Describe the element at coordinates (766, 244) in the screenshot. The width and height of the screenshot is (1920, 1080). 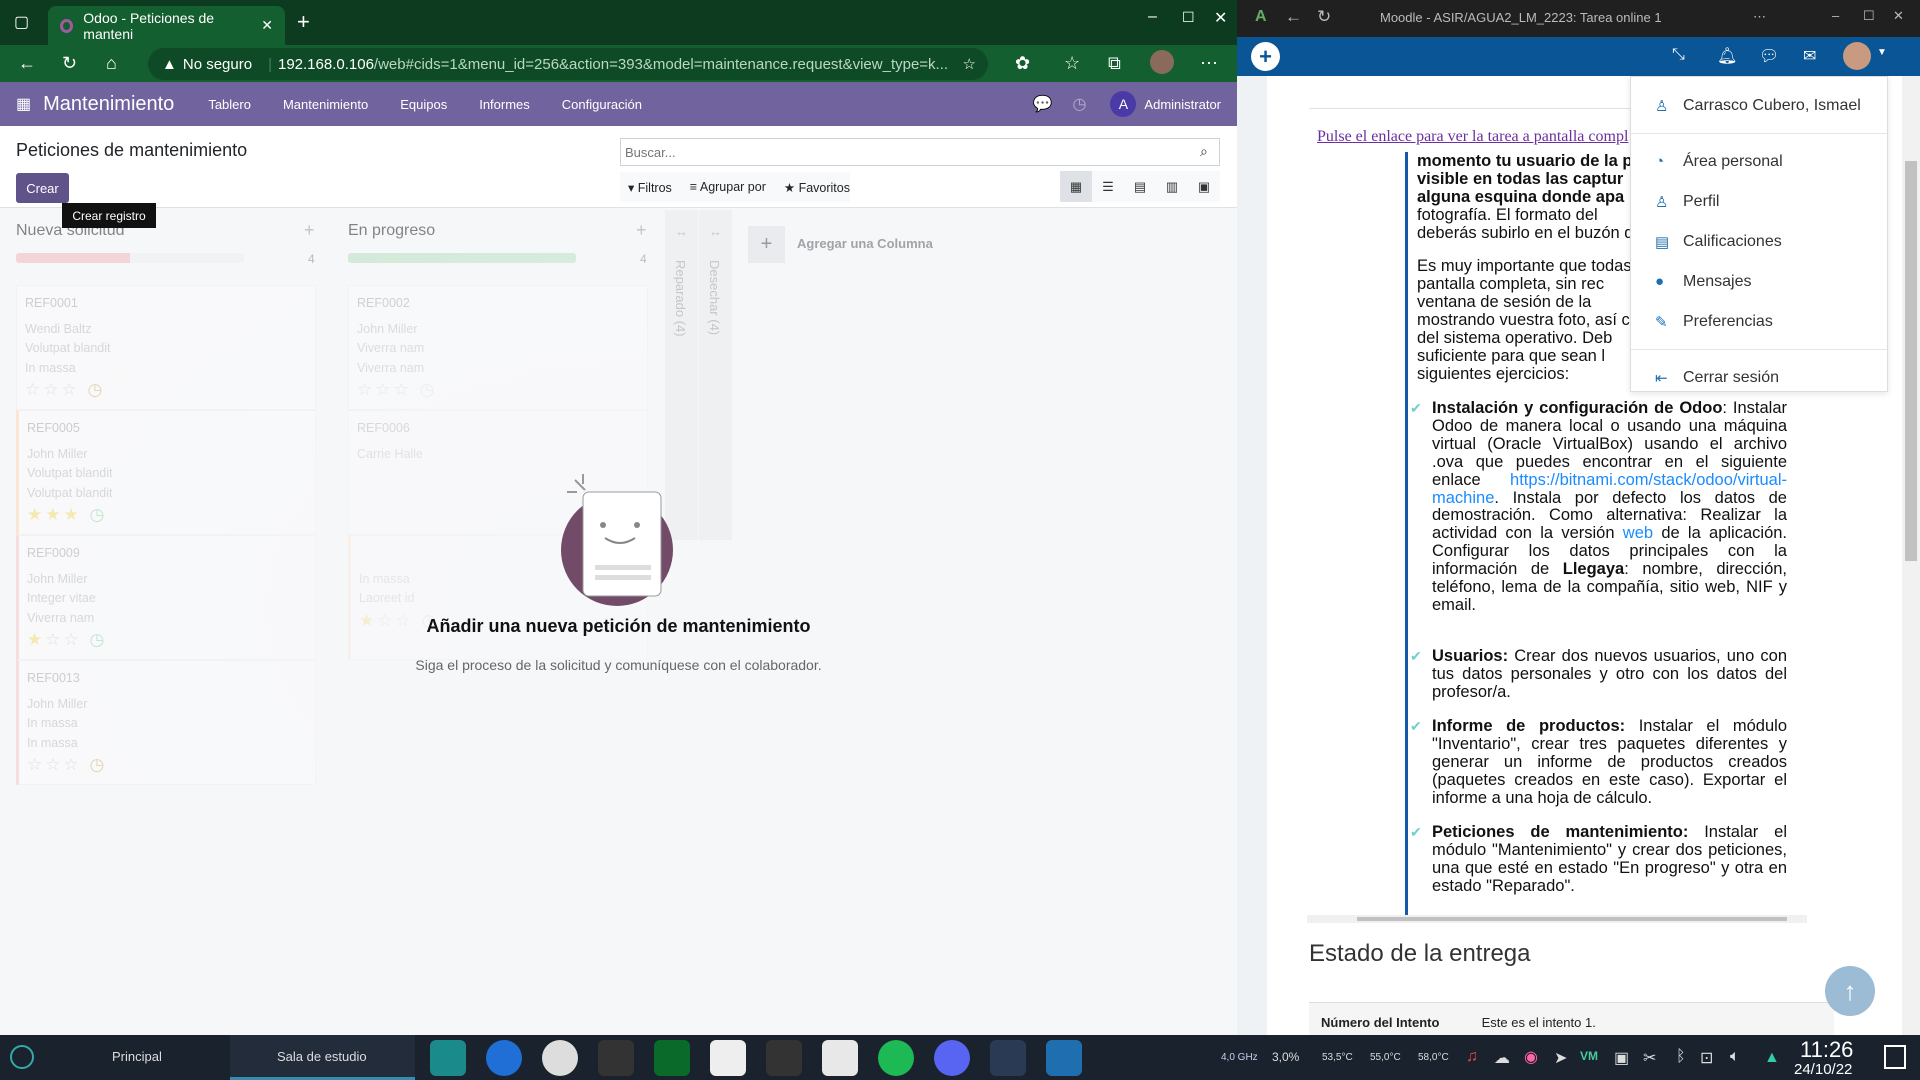
I see `add-column-button: +` at that location.